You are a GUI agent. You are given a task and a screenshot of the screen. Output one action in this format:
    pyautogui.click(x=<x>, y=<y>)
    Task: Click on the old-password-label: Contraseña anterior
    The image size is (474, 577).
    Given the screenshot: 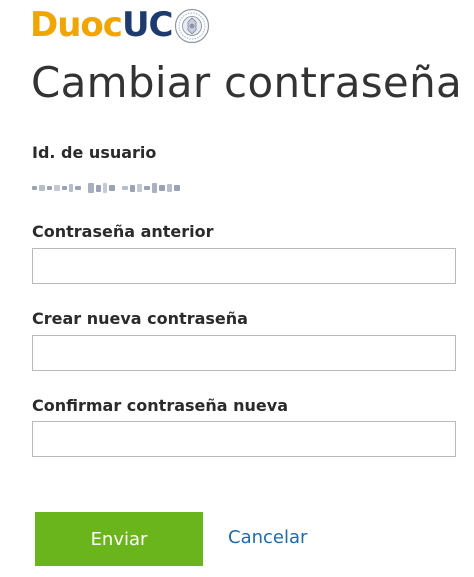 What is the action you would take?
    pyautogui.click(x=123, y=231)
    